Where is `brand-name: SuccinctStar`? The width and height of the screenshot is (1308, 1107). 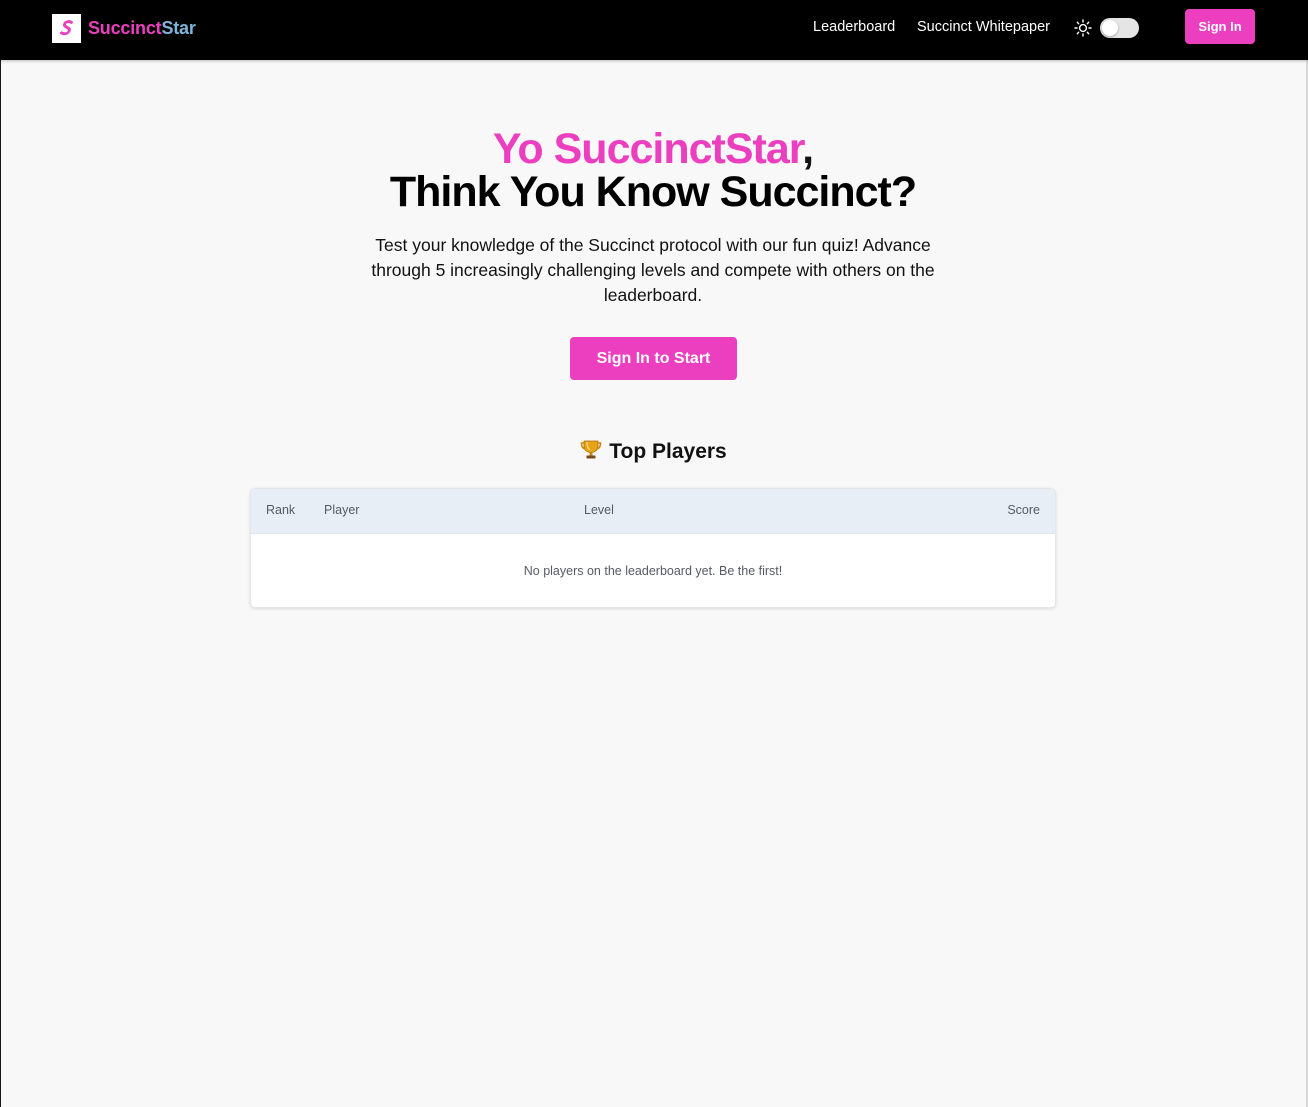 brand-name: SuccinctStar is located at coordinates (142, 28).